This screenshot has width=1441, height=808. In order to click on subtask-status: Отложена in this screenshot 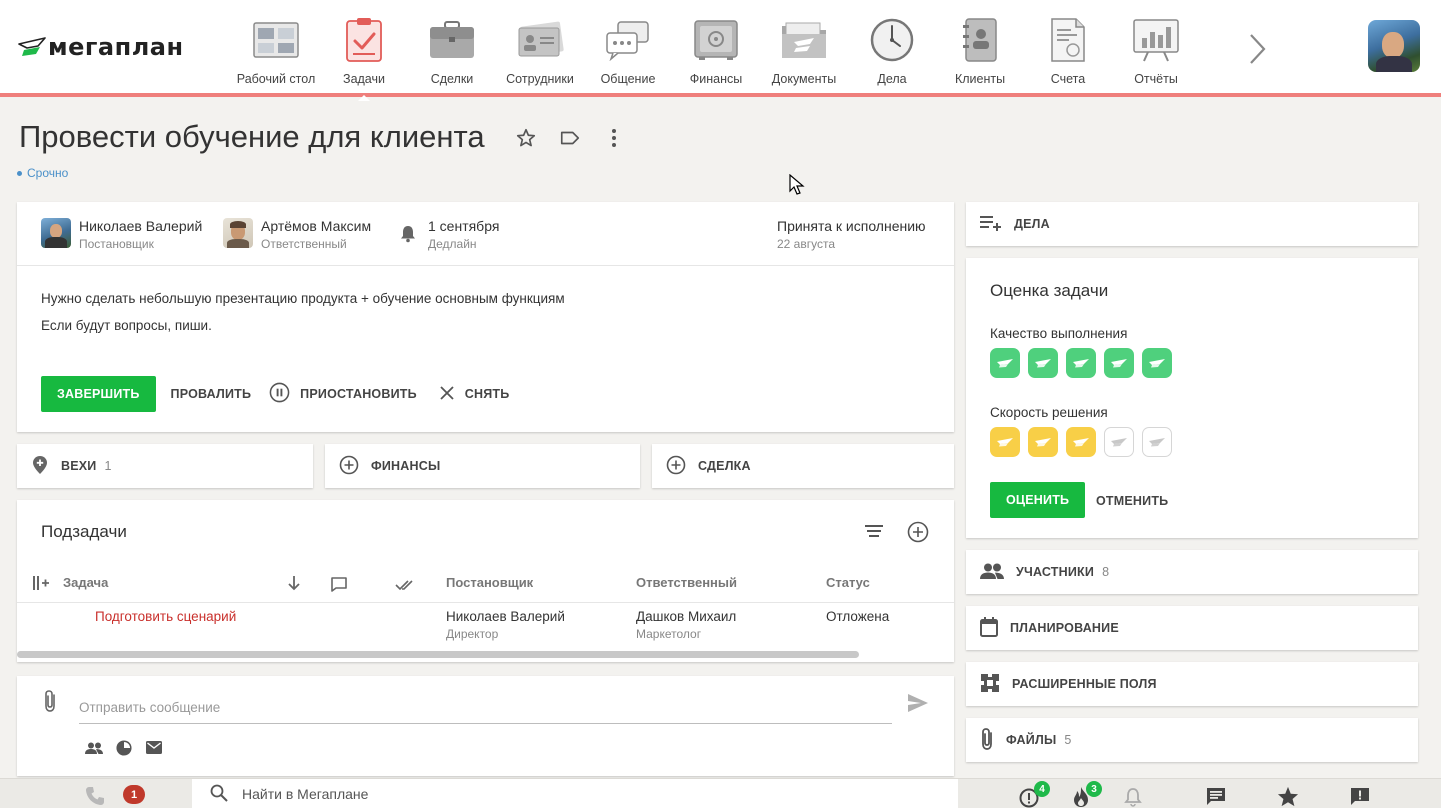, I will do `click(858, 616)`.